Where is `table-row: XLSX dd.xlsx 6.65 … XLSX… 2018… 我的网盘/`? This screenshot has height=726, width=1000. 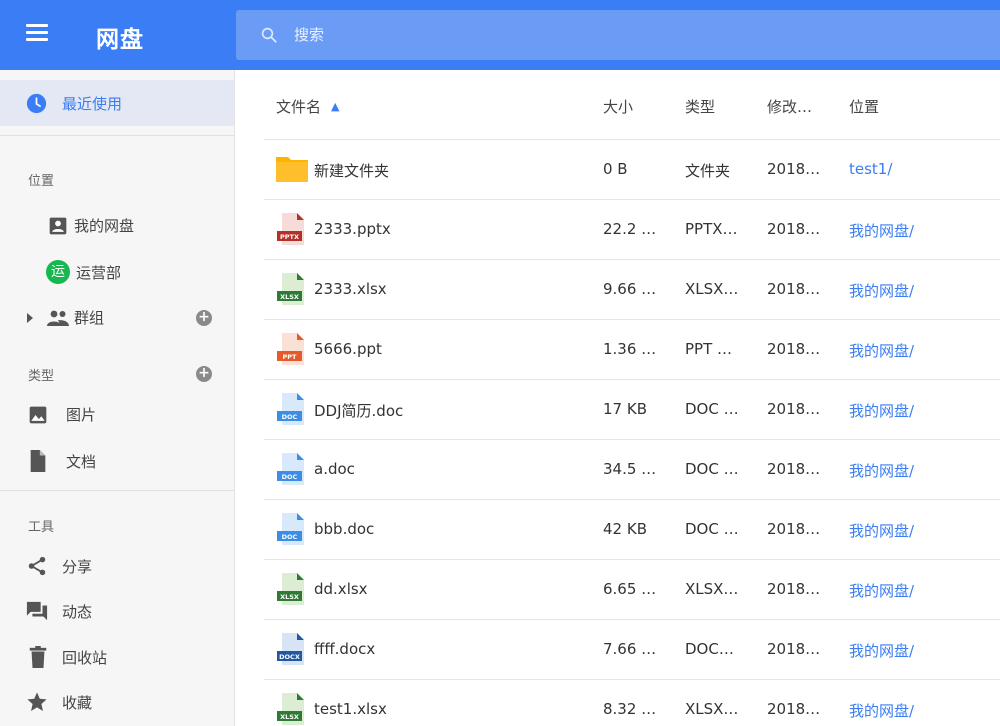
table-row: XLSX dd.xlsx 6.65 … XLSX… 2018… 我的网盘/ is located at coordinates (632, 590).